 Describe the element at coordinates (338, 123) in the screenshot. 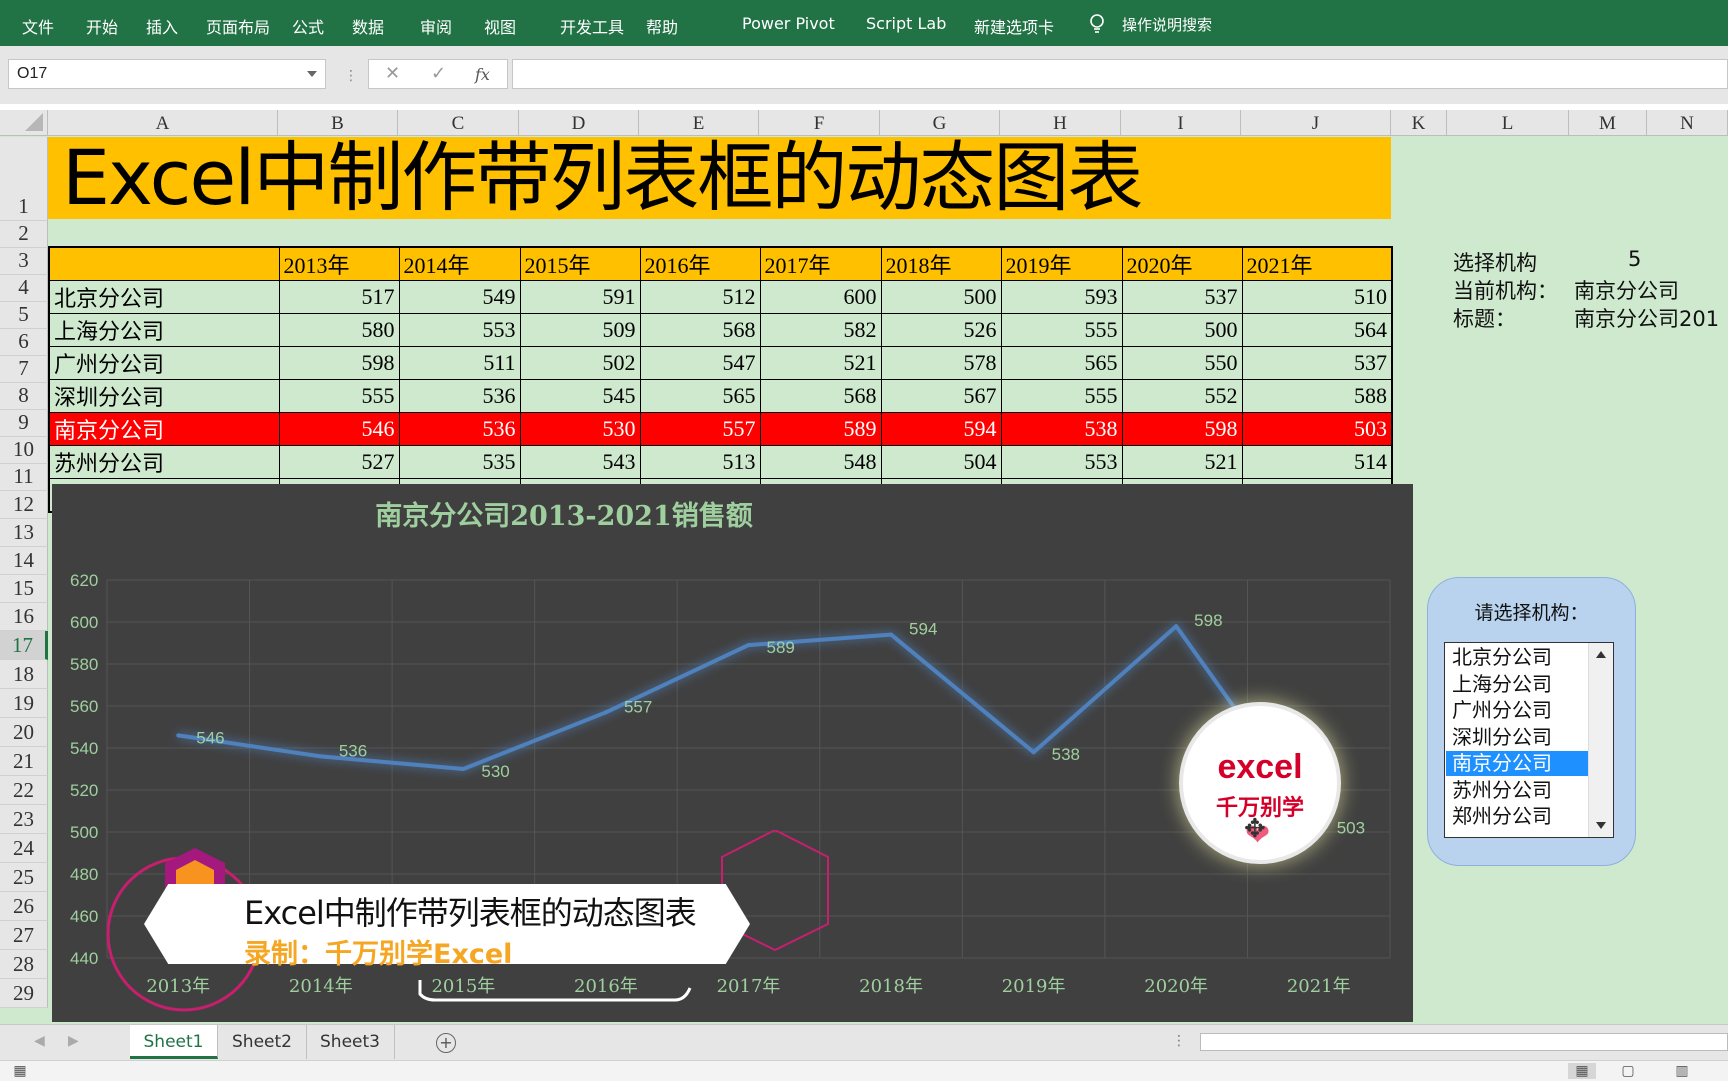

I see `column-header-b: B` at that location.